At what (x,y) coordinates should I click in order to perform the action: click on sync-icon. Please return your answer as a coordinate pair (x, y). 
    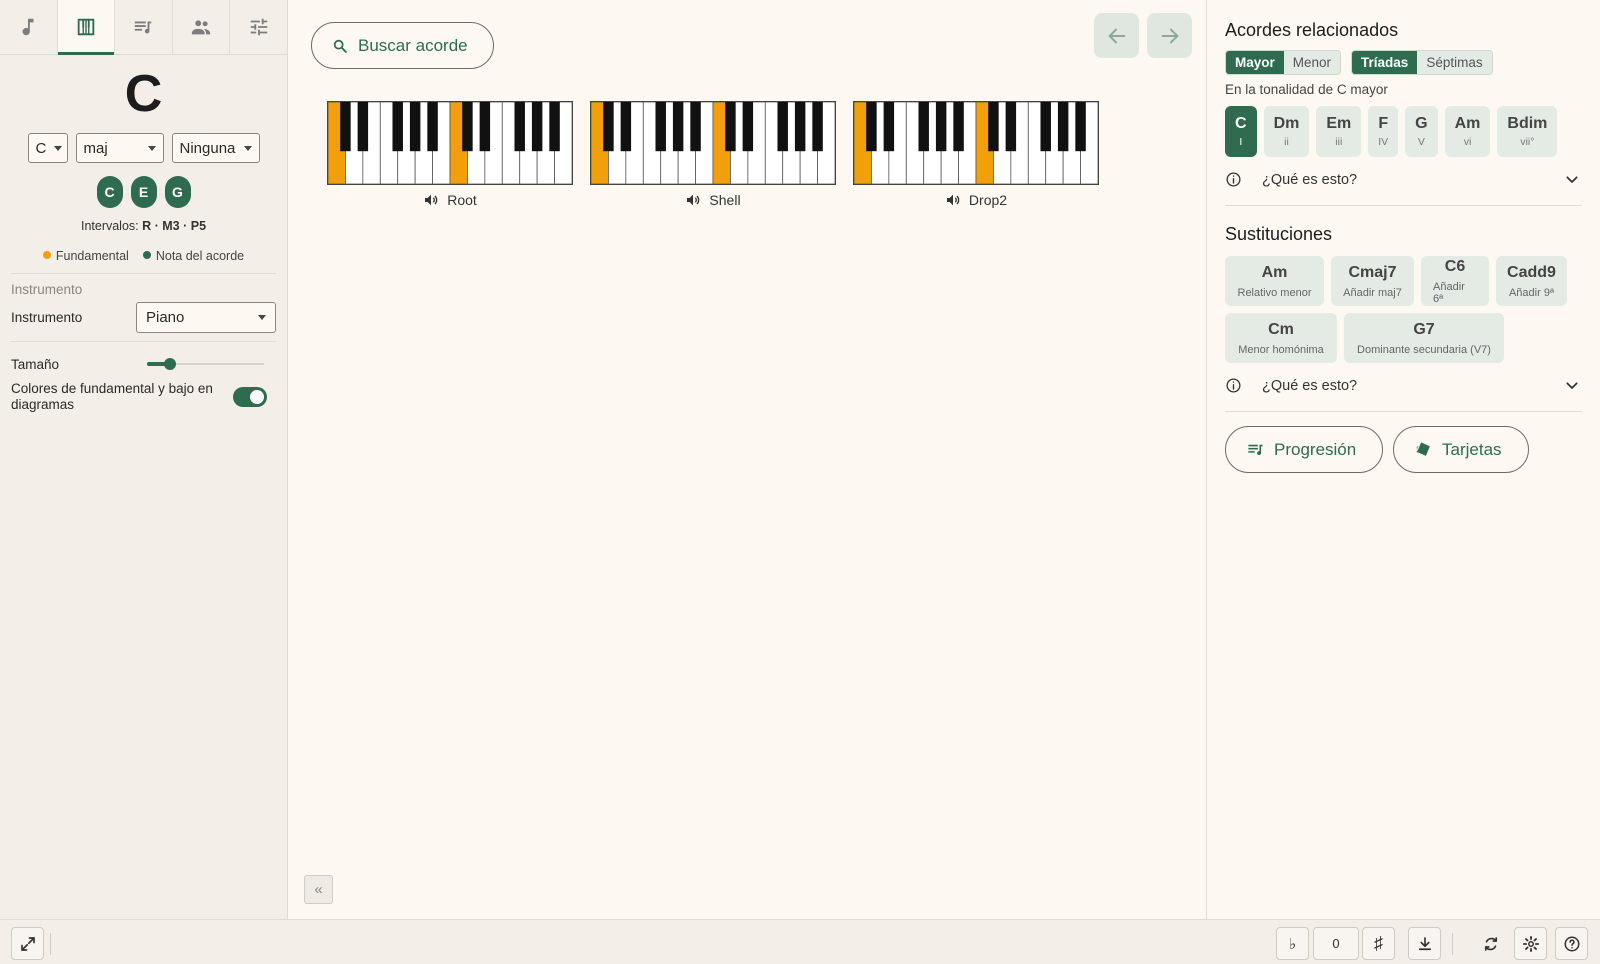
    Looking at the image, I should click on (1490, 943).